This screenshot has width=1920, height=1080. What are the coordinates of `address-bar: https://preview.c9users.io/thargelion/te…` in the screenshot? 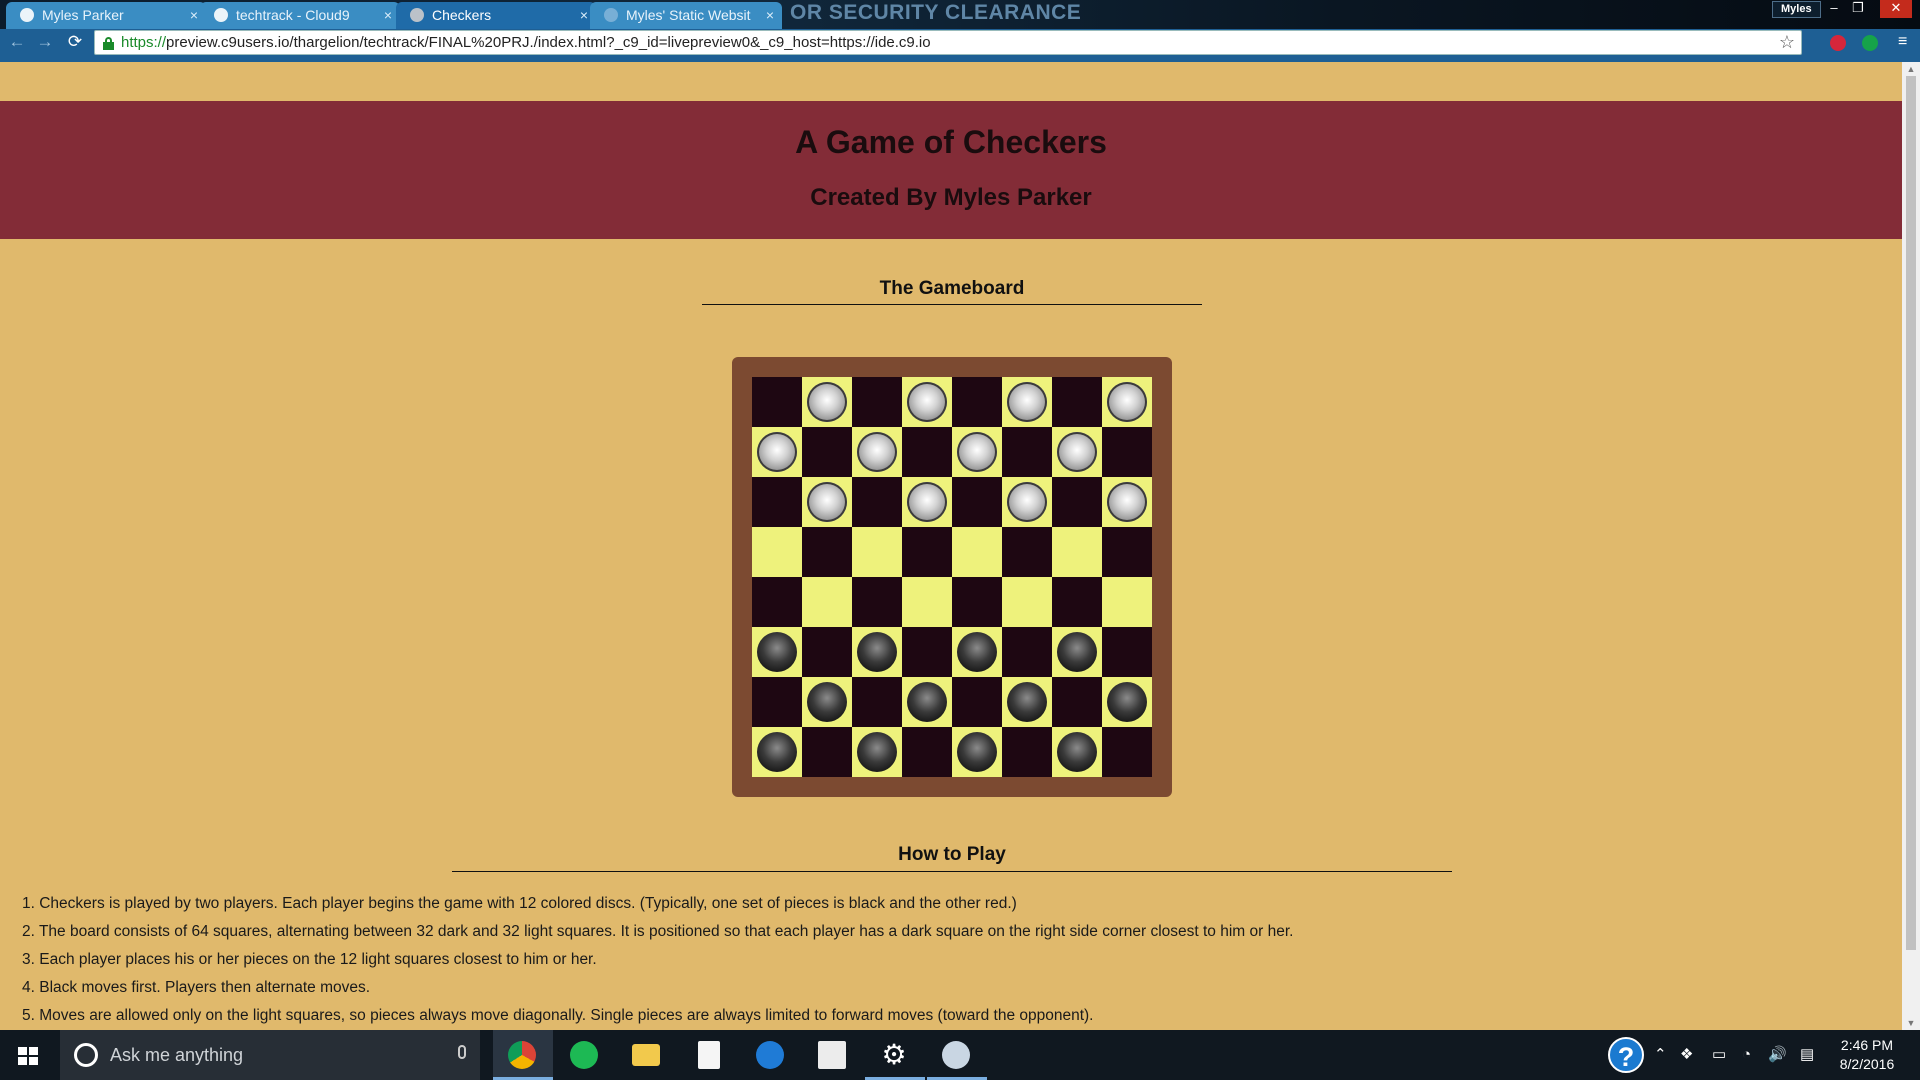 It's located at (948, 42).